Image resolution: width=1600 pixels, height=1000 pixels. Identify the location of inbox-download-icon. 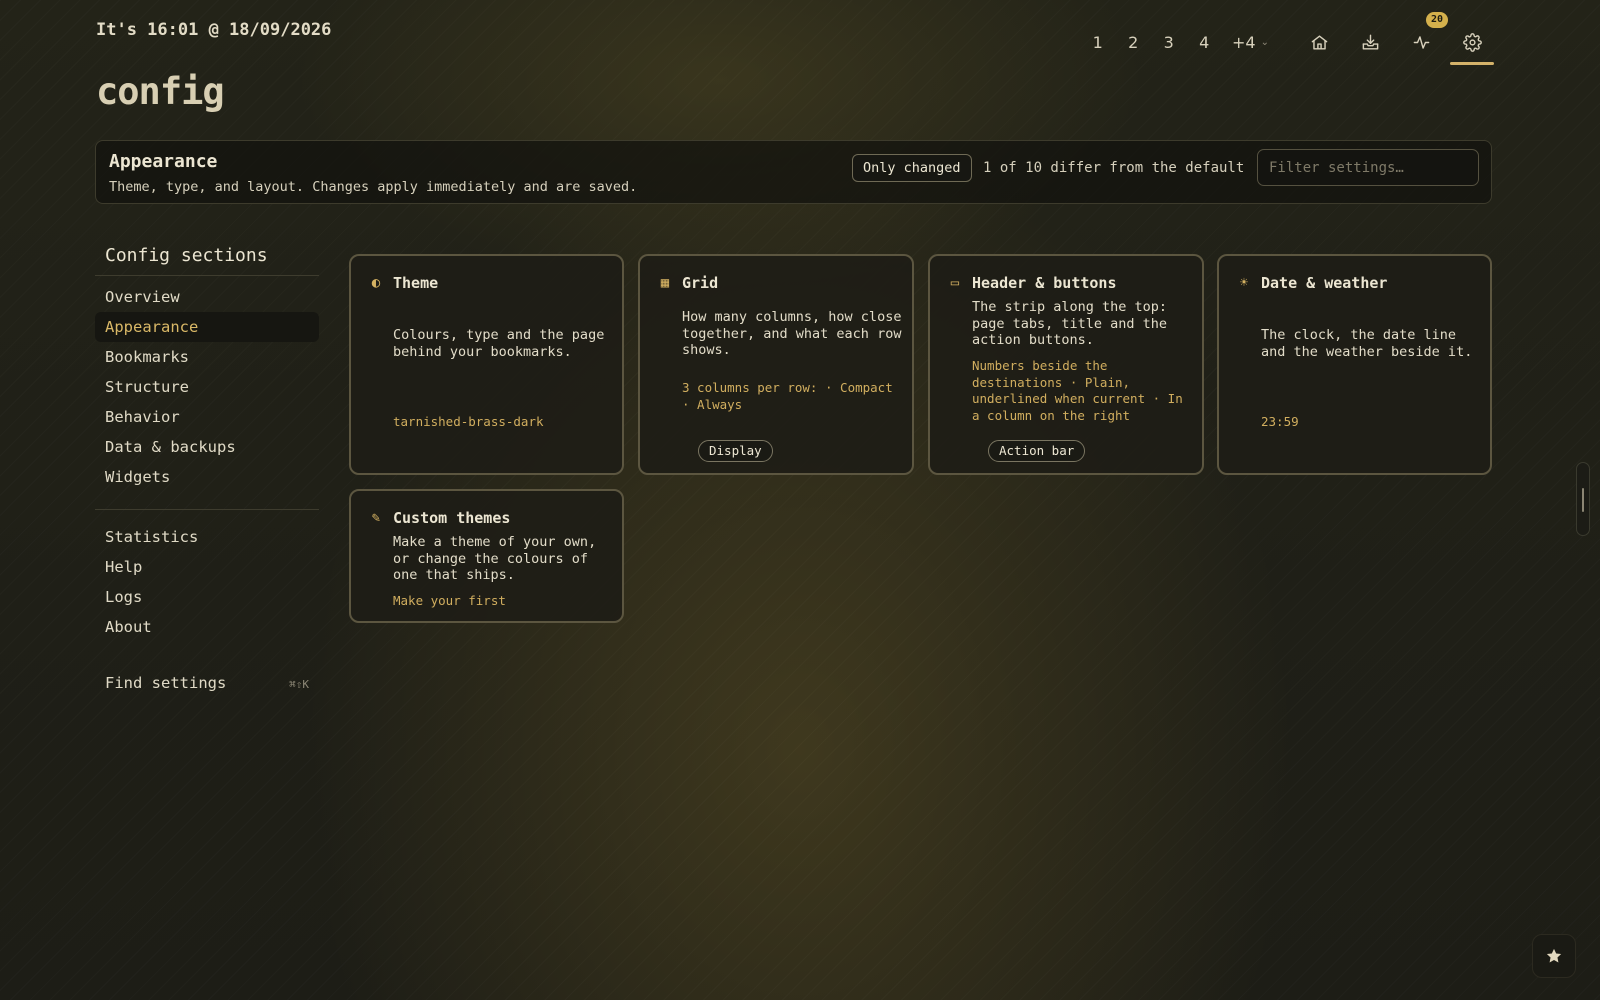
(1370, 42).